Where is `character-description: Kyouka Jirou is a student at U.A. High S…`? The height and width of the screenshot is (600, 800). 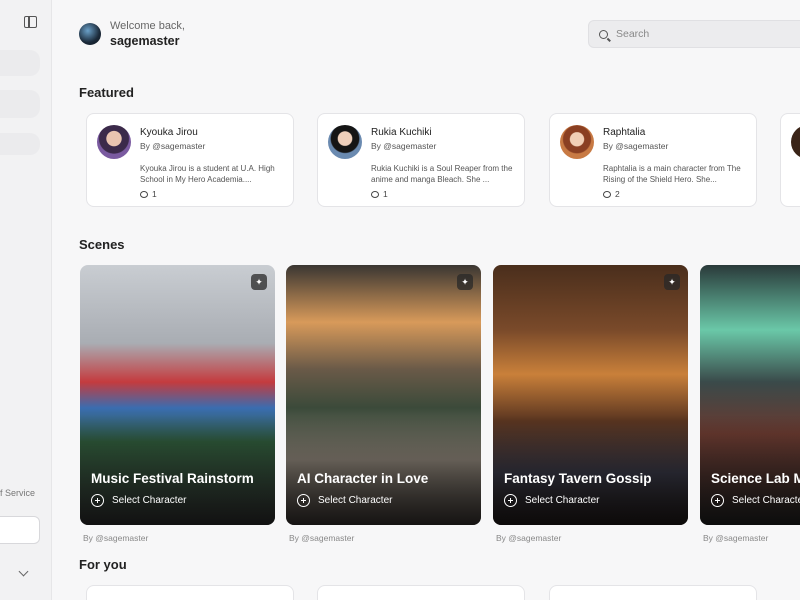 character-description: Kyouka Jirou is a student at U.A. High S… is located at coordinates (207, 174).